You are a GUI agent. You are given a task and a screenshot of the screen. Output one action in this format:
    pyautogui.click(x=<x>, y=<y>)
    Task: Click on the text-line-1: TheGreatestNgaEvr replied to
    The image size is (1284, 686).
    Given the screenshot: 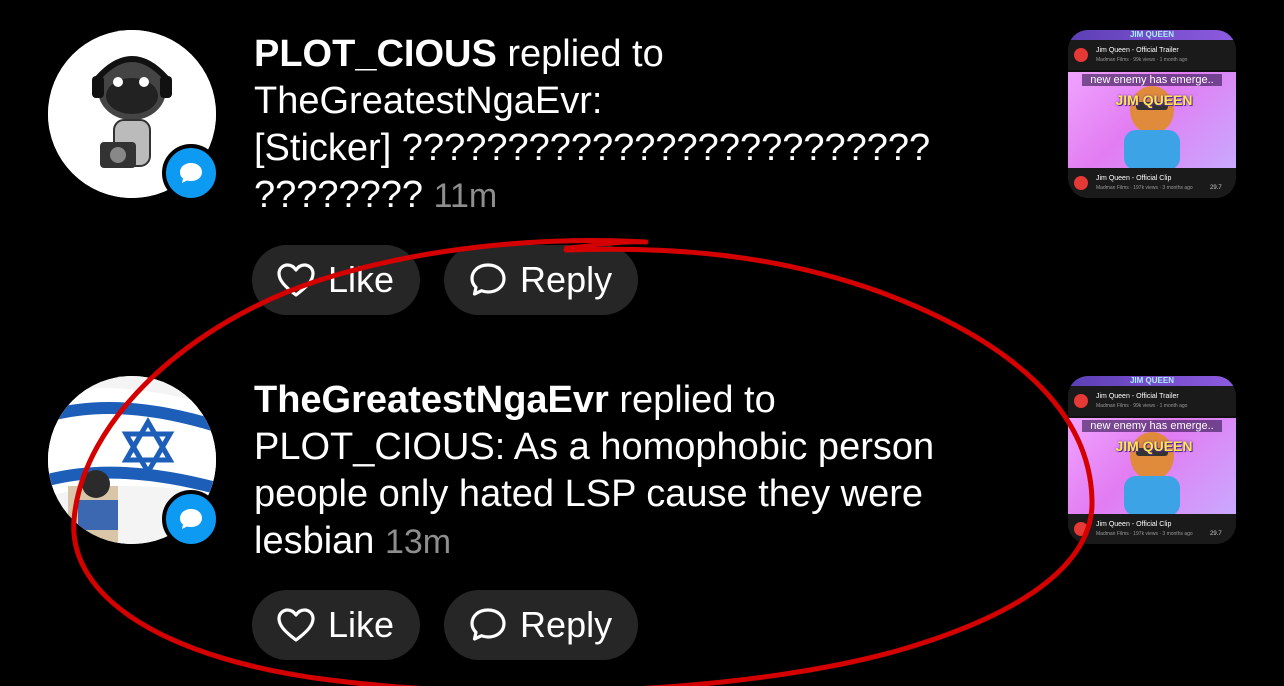 What is the action you would take?
    pyautogui.click(x=649, y=400)
    